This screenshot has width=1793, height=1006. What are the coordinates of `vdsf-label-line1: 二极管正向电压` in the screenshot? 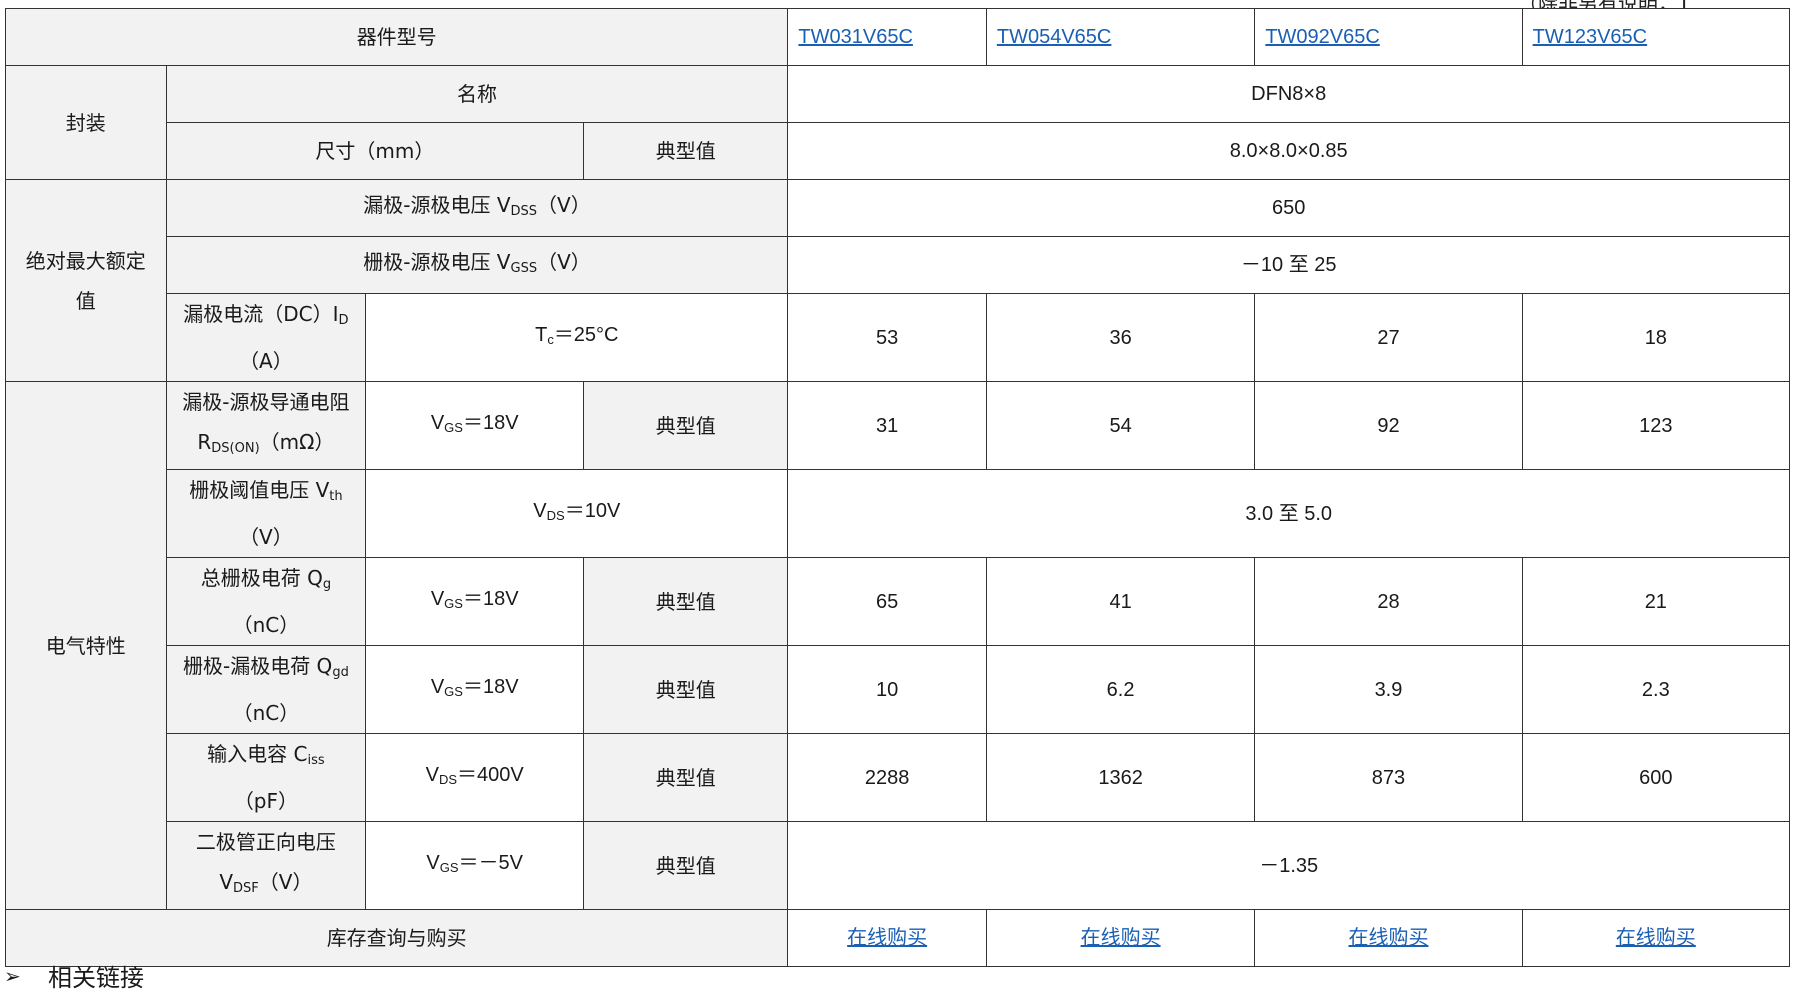 It's located at (265, 842).